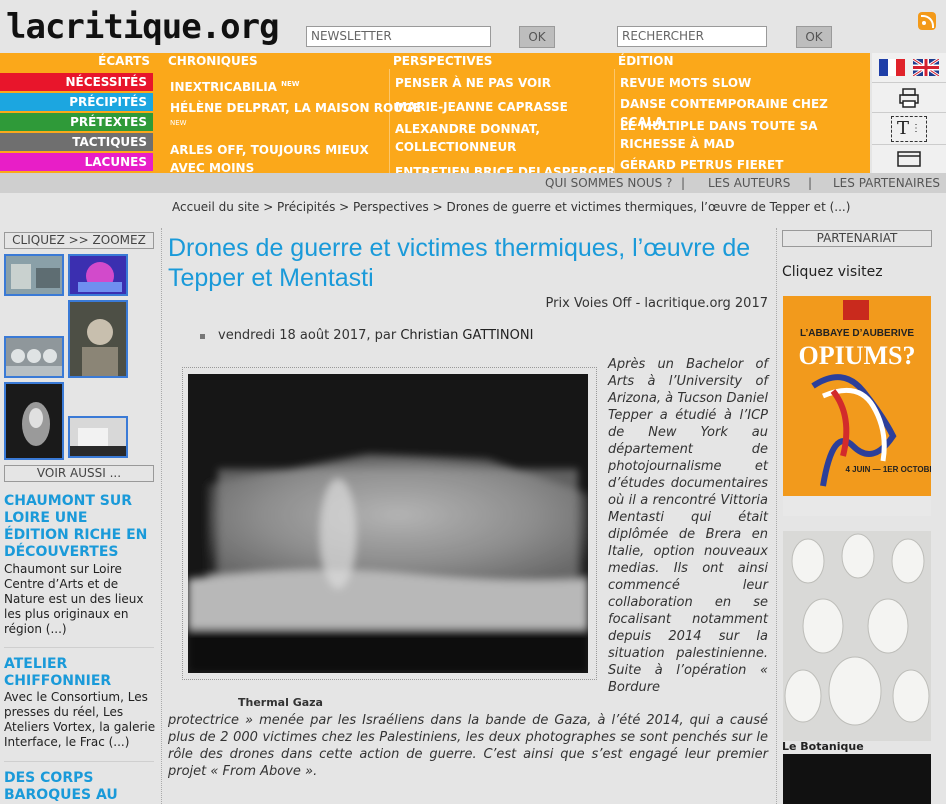 This screenshot has height=804, width=946. I want to click on uk-flag-icon, so click(926, 67).